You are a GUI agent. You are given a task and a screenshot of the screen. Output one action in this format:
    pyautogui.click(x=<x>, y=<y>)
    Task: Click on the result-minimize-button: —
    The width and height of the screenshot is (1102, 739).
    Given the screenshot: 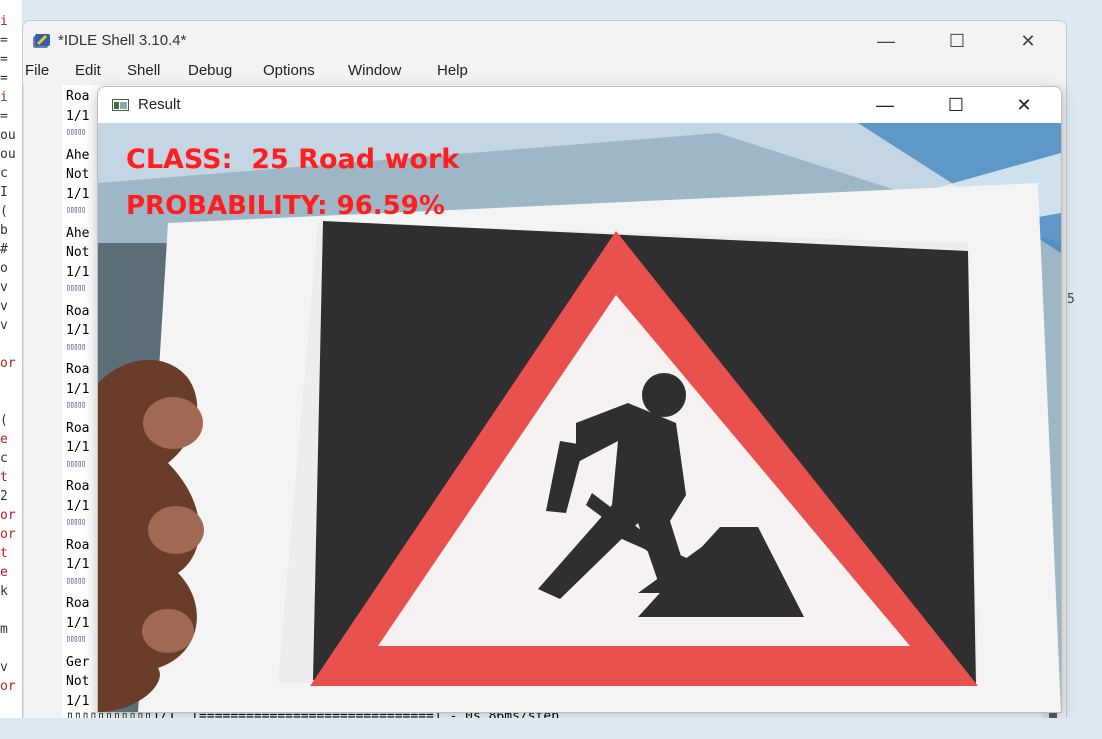 What is the action you would take?
    pyautogui.click(x=885, y=105)
    